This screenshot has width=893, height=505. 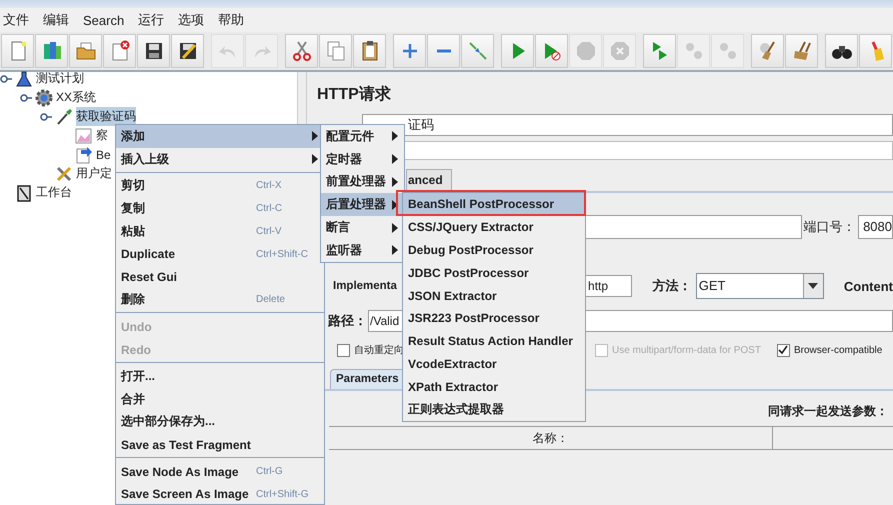 I want to click on chart-icon, so click(x=84, y=135).